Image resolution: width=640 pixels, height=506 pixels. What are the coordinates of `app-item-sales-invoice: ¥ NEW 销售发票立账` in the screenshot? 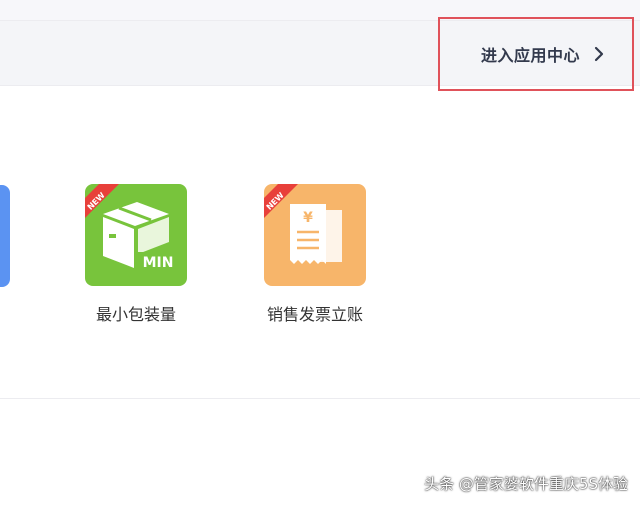 It's located at (315, 254).